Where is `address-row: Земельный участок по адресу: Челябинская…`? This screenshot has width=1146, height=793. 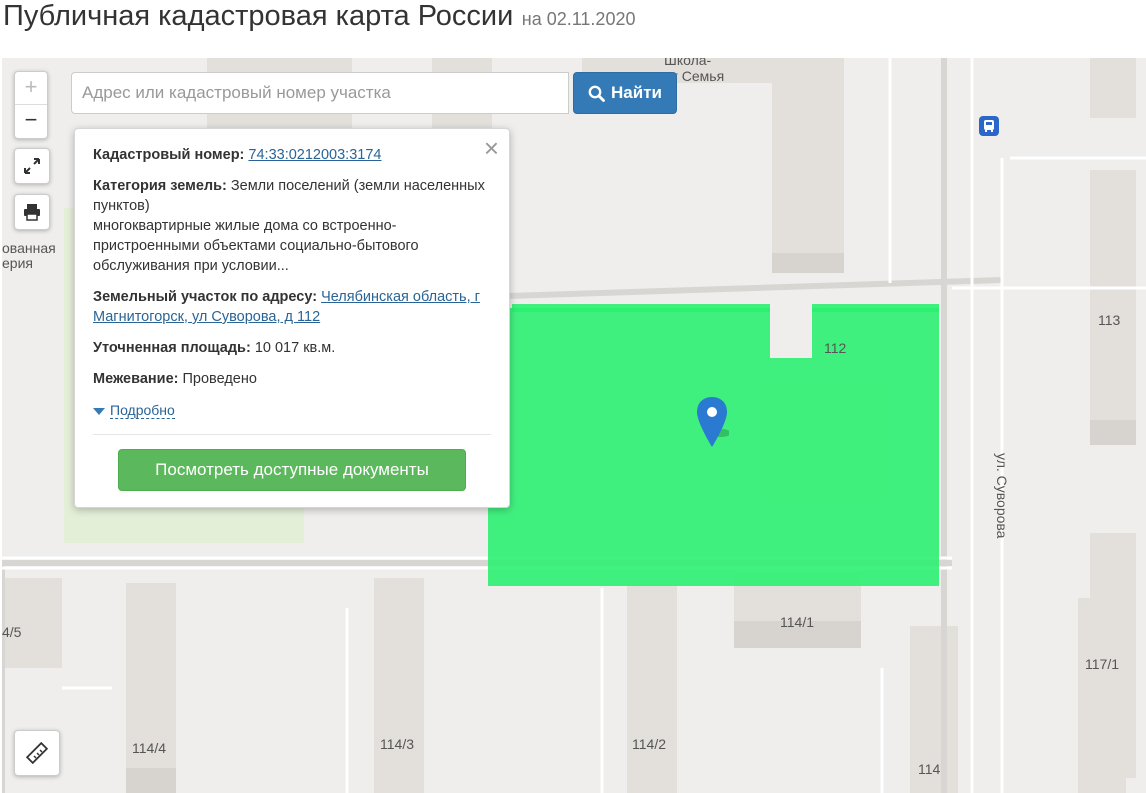
address-row: Земельный участок по адресу: Челябинская… is located at coordinates (292, 307).